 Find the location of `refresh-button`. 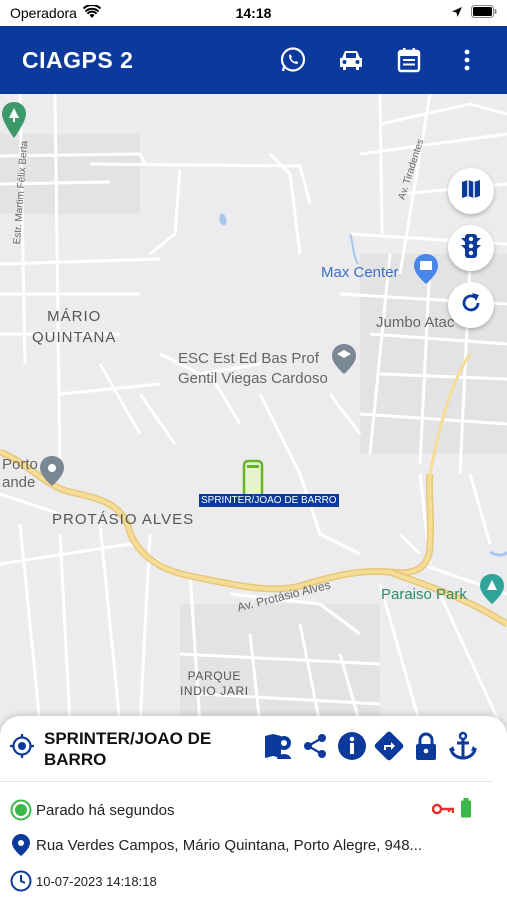

refresh-button is located at coordinates (471, 305).